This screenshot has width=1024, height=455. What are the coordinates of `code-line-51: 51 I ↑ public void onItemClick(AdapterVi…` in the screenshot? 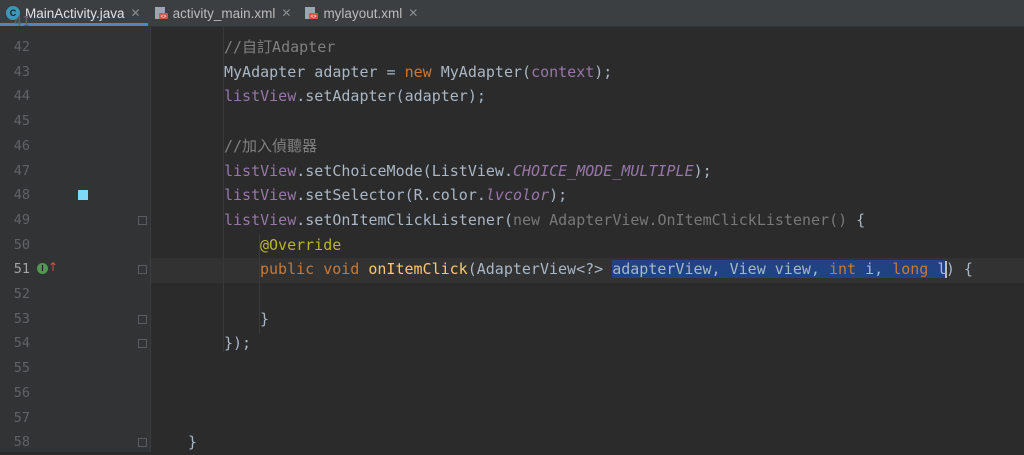 It's located at (512, 269).